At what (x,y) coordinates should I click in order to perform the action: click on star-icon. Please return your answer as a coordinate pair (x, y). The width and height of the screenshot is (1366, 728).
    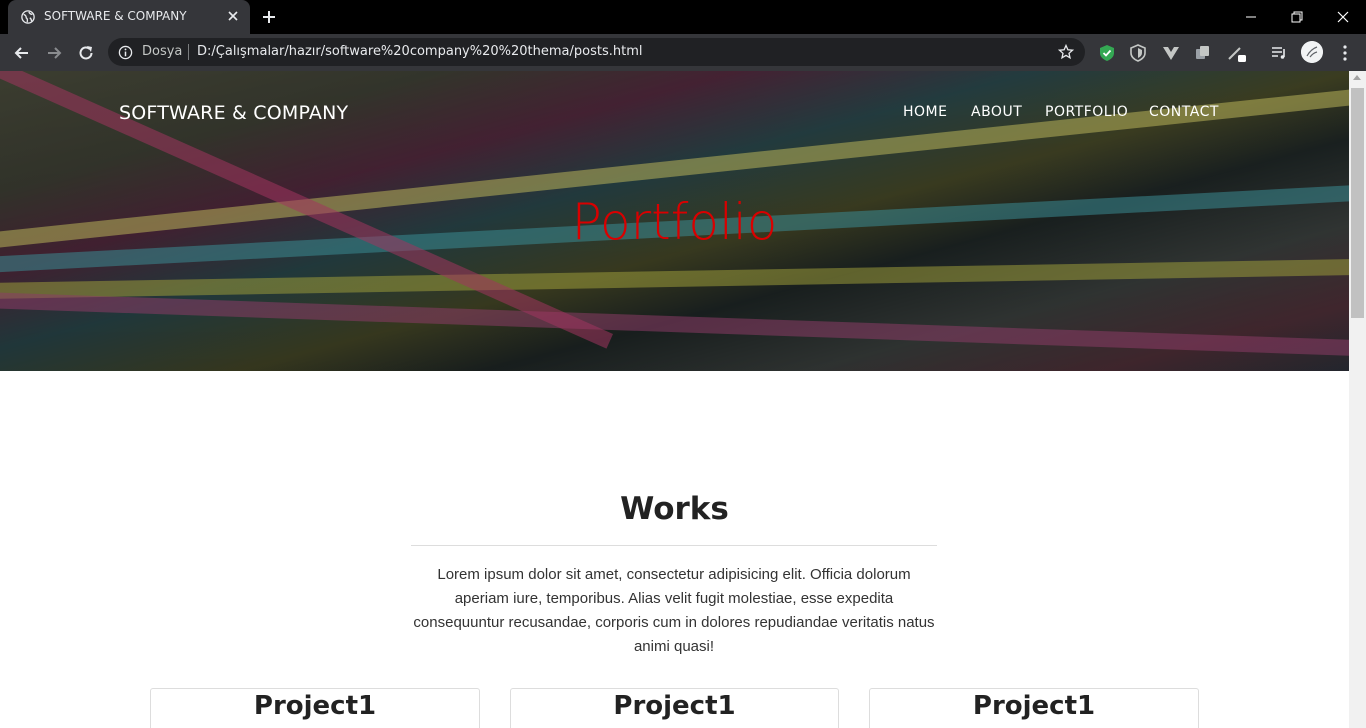
    Looking at the image, I should click on (1066, 52).